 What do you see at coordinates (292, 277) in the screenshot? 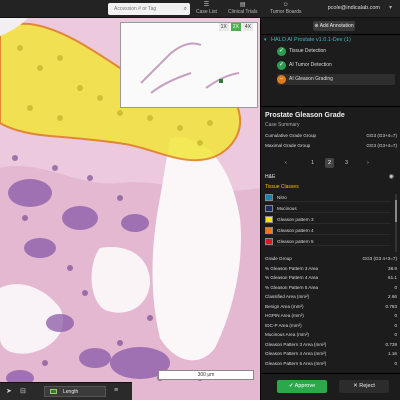
I see `metric-label: % Gleason Pattern 4 Area` at bounding box center [292, 277].